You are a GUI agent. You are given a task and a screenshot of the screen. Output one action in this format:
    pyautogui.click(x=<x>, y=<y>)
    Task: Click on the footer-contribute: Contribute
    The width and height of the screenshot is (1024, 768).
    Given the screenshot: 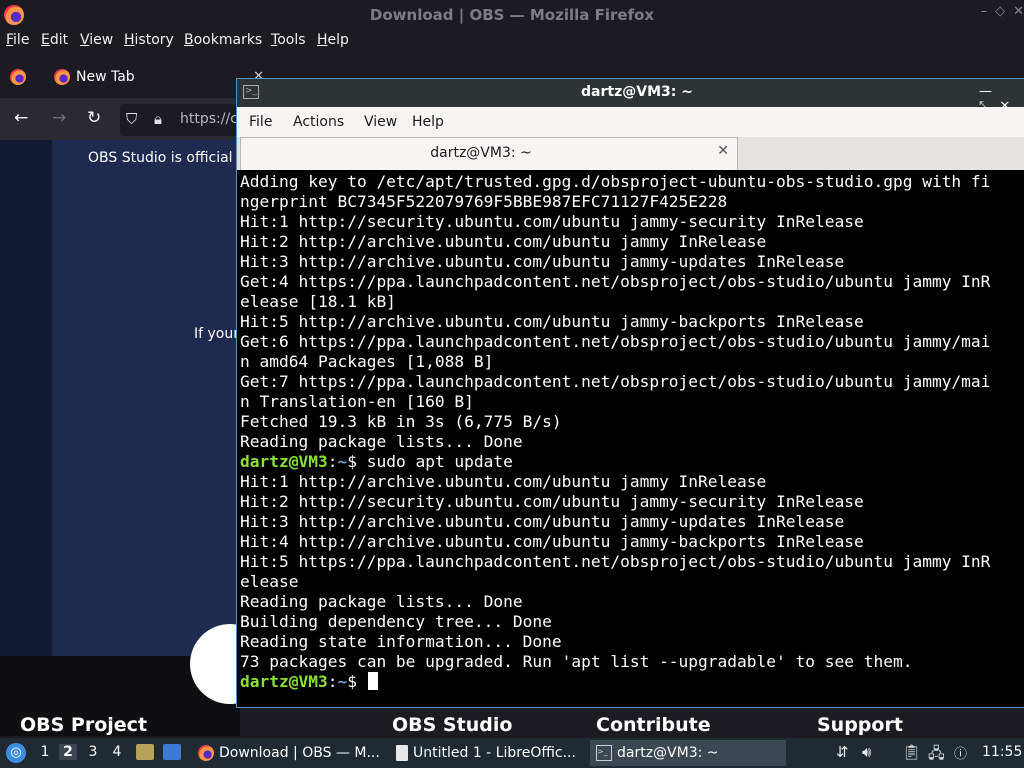 What is the action you would take?
    pyautogui.click(x=653, y=725)
    